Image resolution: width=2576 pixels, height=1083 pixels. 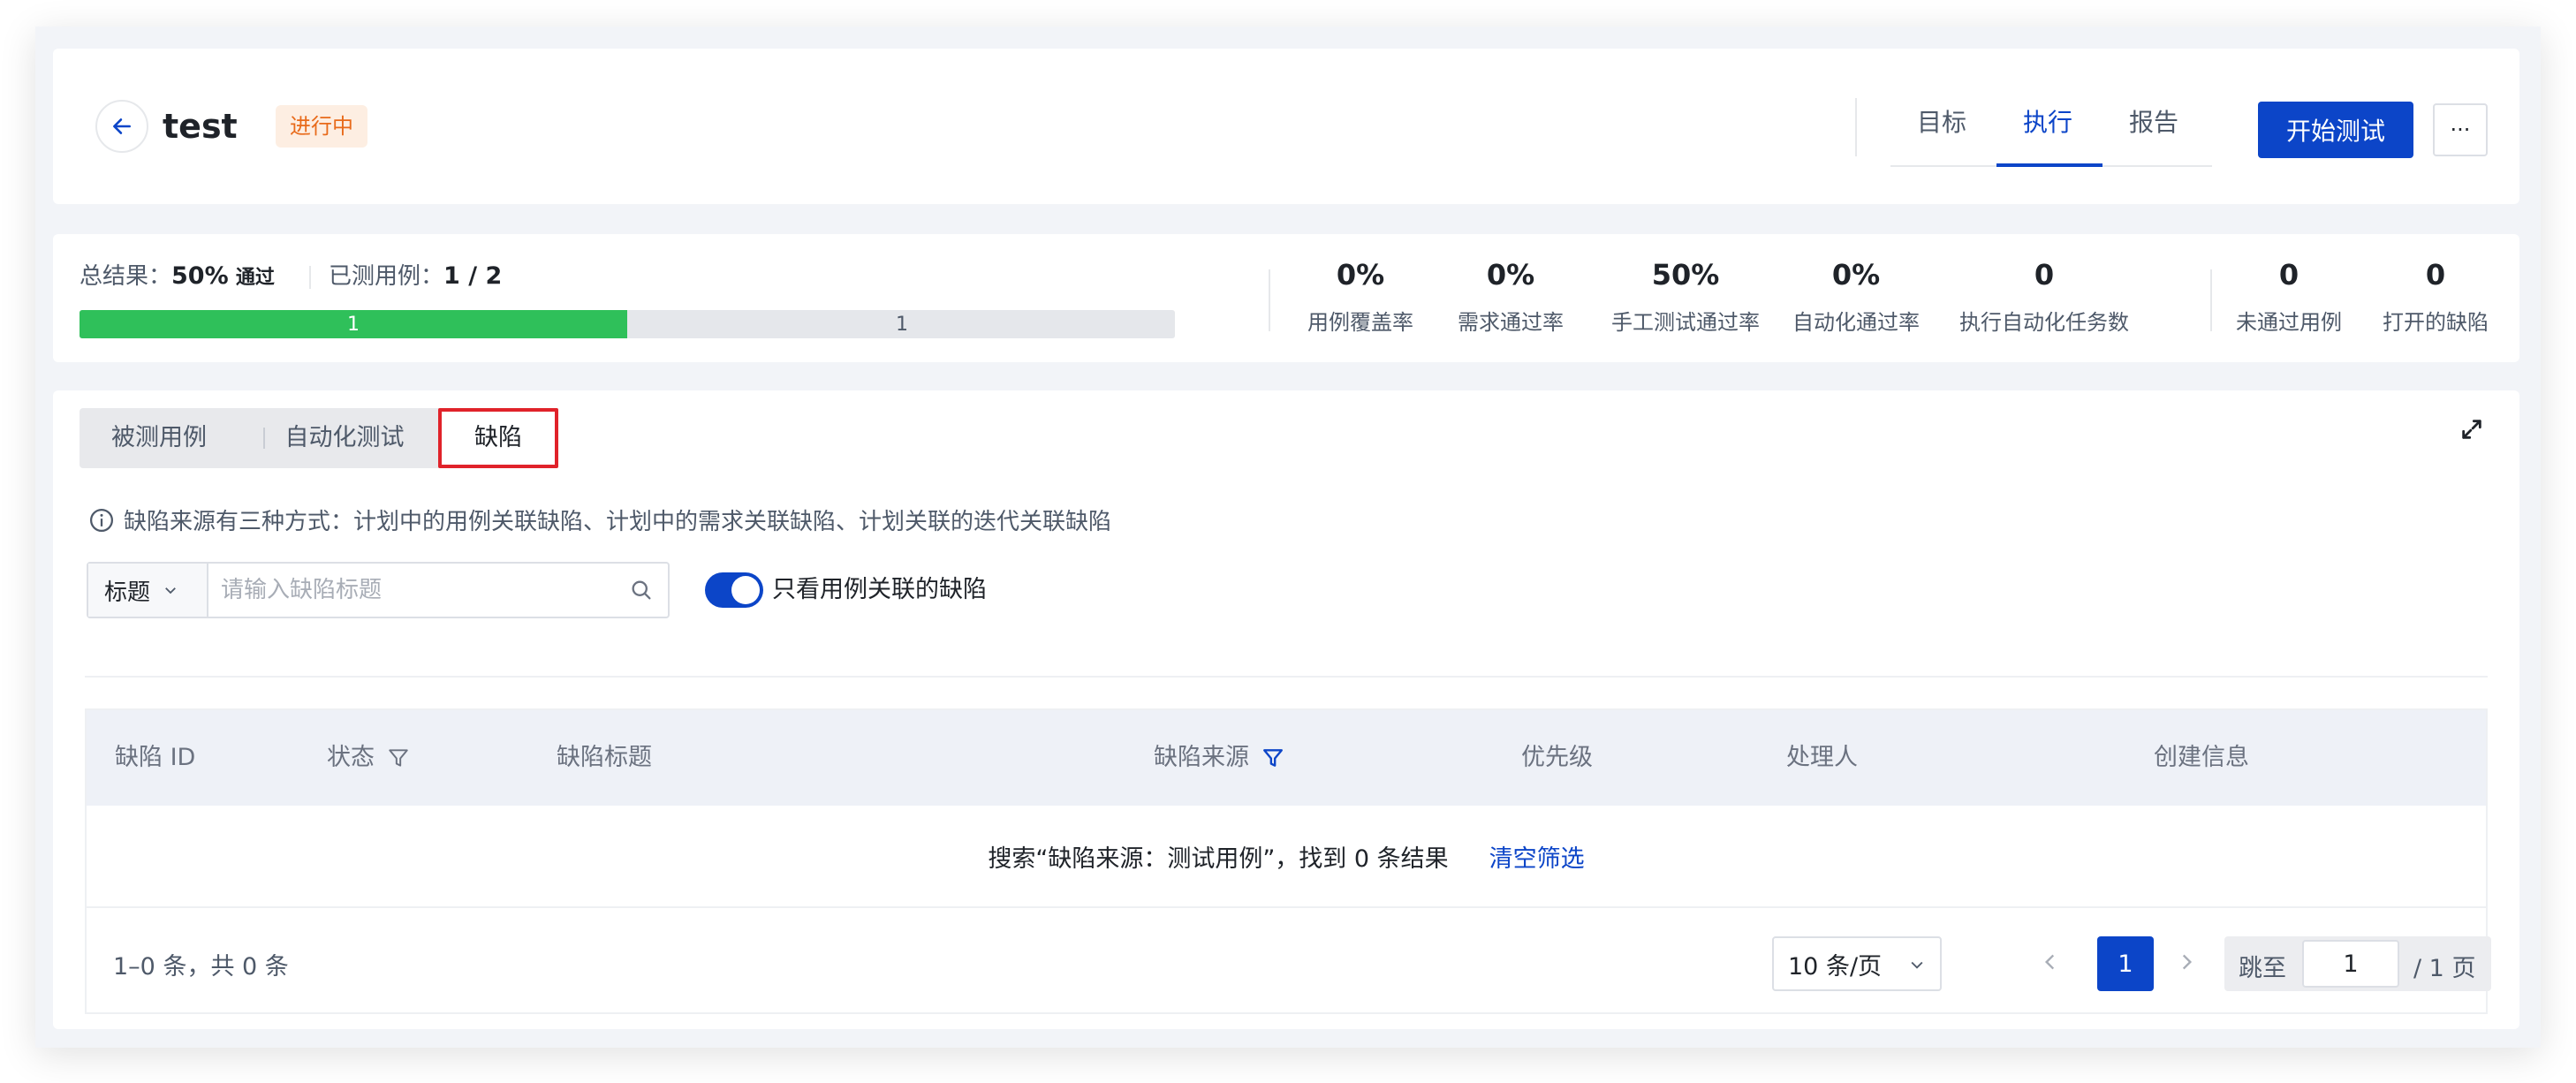 I want to click on total-result-suffix: 通过, so click(x=255, y=278).